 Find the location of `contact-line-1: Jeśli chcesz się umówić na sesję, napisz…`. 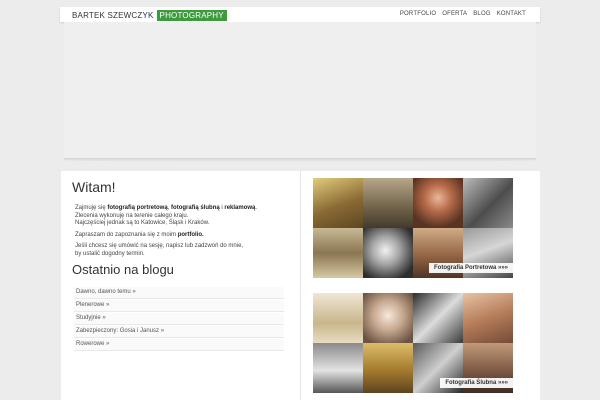

contact-line-1: Jeśli chcesz się umówić na sesję, napisz… is located at coordinates (159, 246).